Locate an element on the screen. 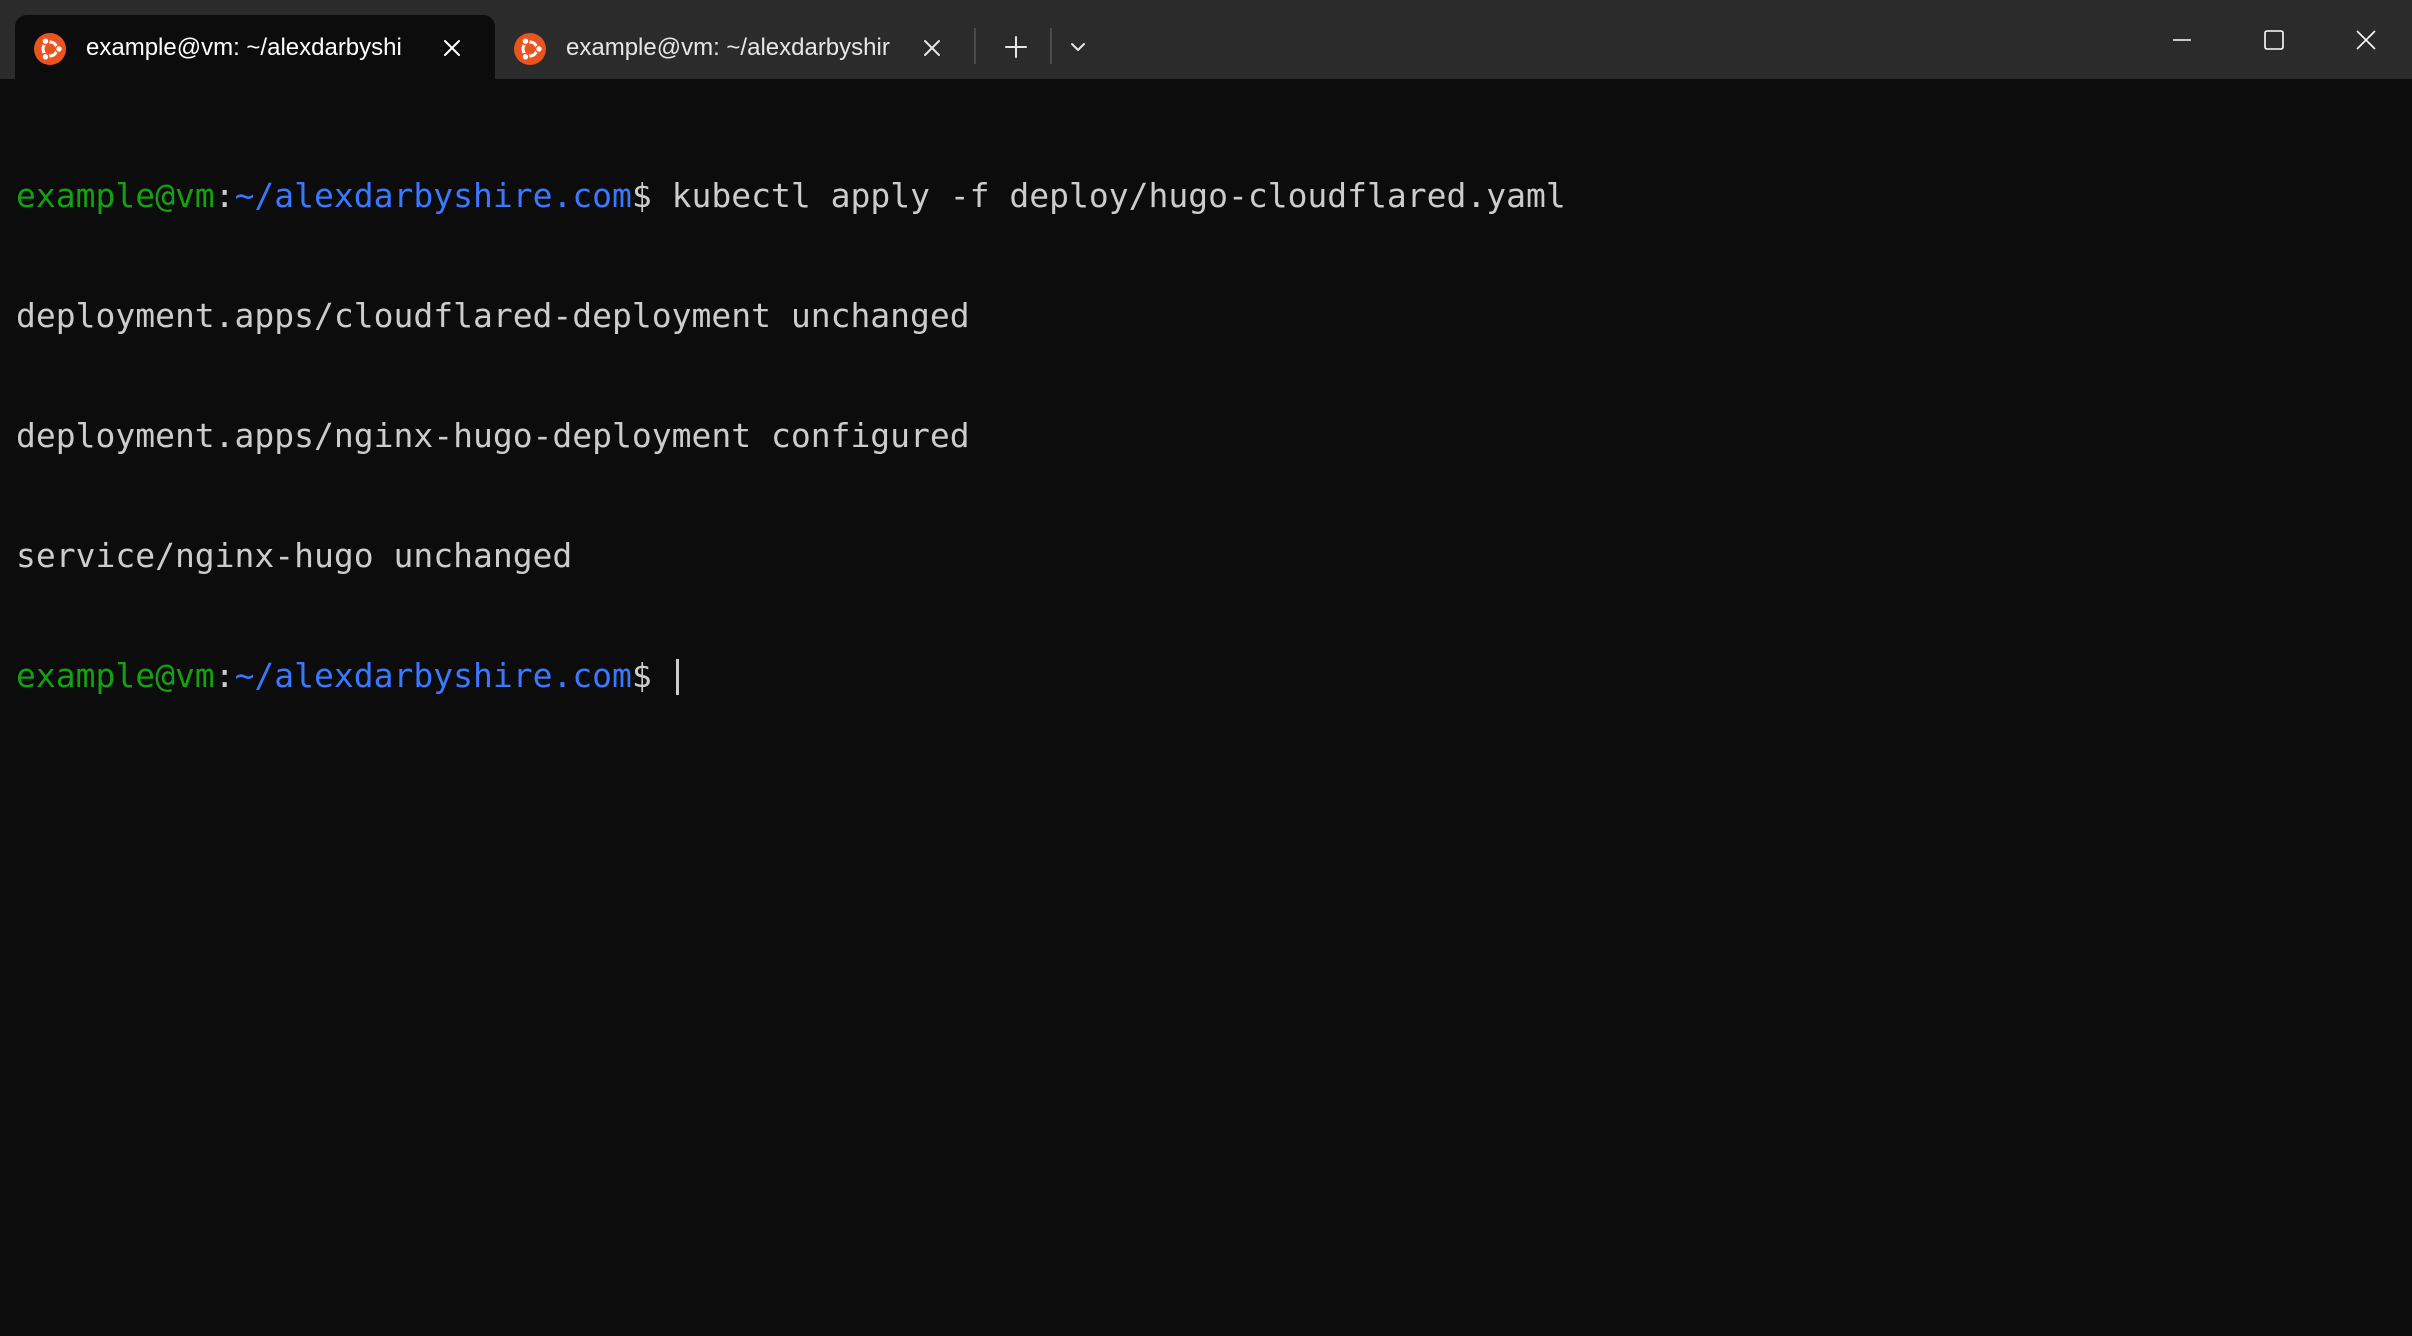  tab-1: example@vm: ~/alexdarbyshi is located at coordinates (255, 47).